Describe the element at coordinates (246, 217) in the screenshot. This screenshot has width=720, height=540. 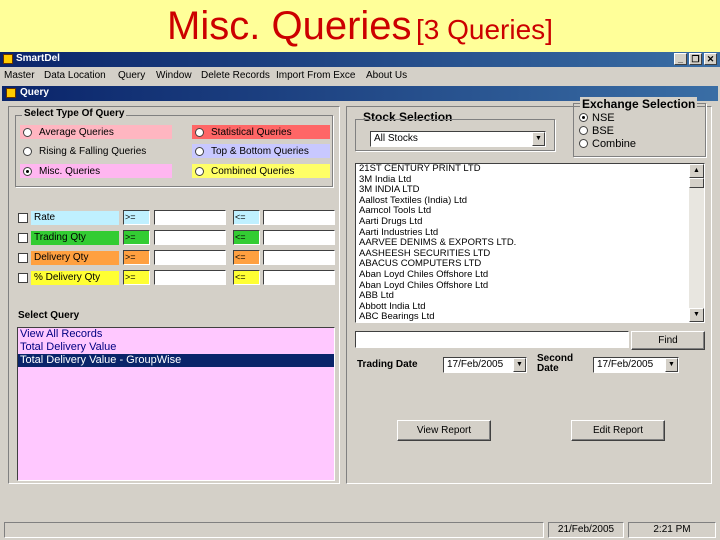
I see `rate-max-operator: <=` at that location.